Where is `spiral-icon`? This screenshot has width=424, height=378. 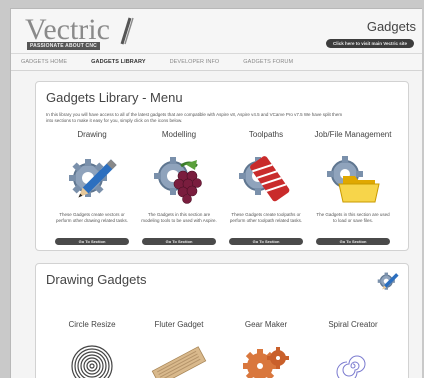
spiral-icon is located at coordinates (353, 357).